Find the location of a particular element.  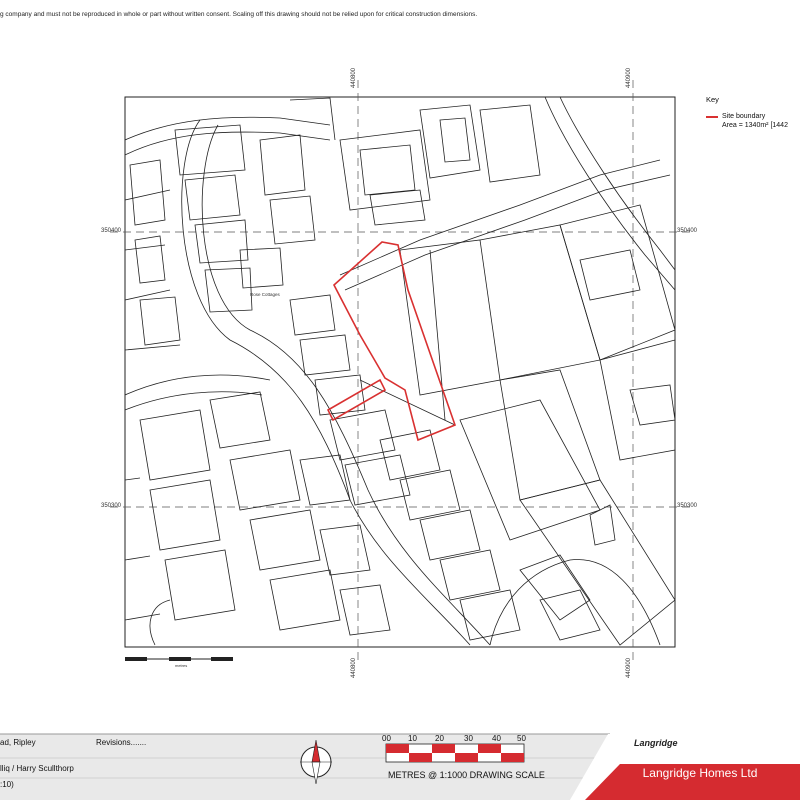

scale-tick-0: 00 is located at coordinates (386, 738).